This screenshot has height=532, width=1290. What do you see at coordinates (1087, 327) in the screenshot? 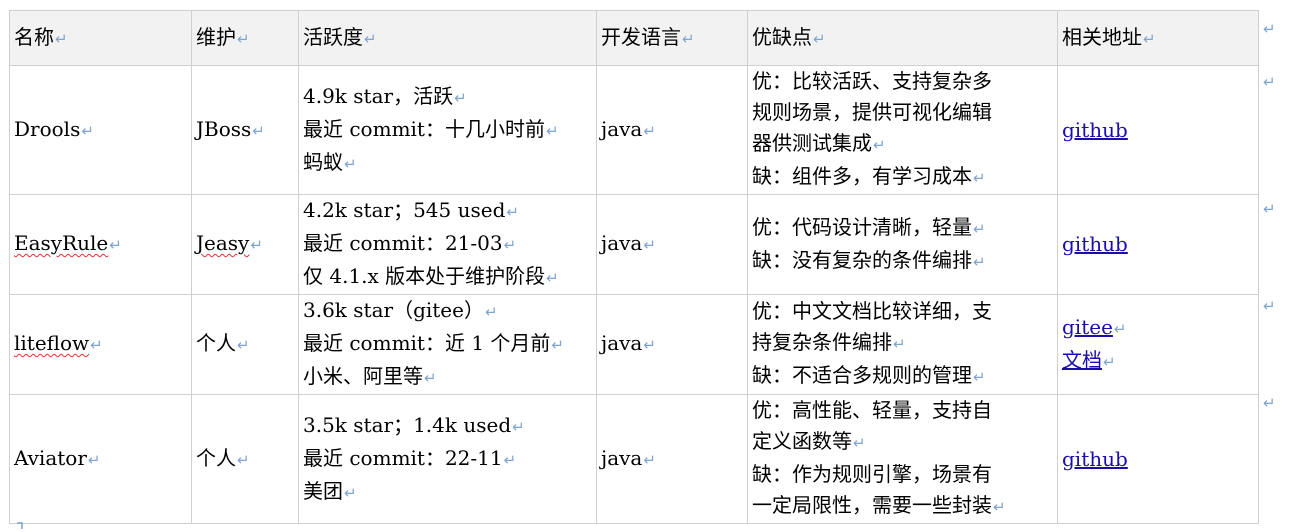
I see `gitee-link: gitee` at bounding box center [1087, 327].